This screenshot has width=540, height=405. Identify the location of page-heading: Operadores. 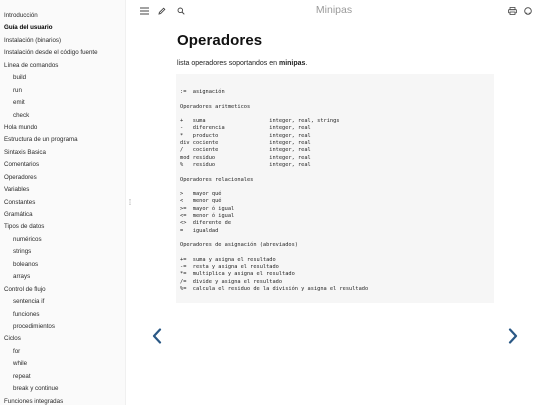
(220, 40).